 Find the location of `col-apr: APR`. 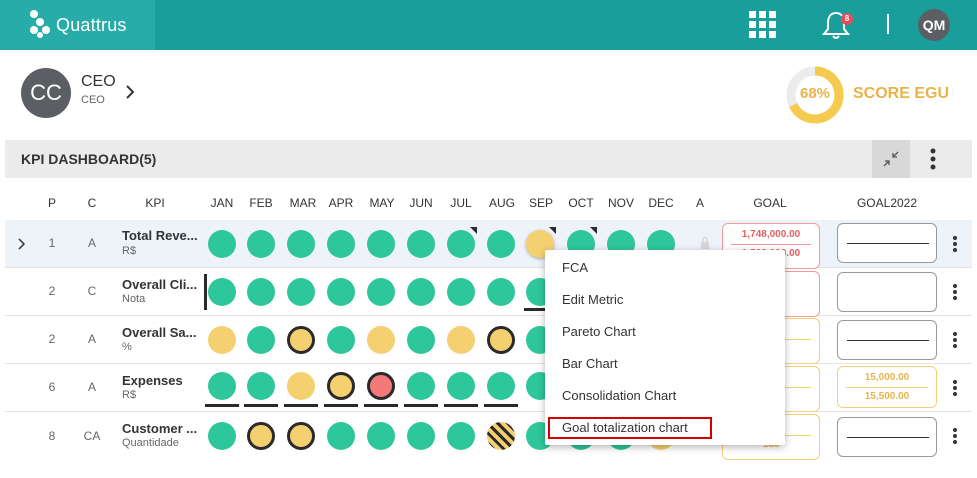

col-apr: APR is located at coordinates (341, 203).